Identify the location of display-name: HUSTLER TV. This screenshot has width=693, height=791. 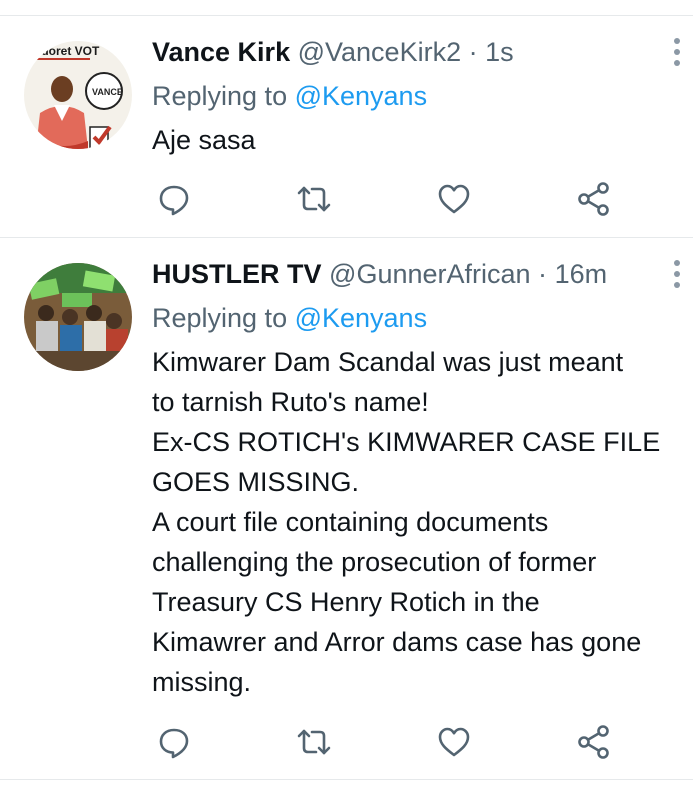
(237, 274).